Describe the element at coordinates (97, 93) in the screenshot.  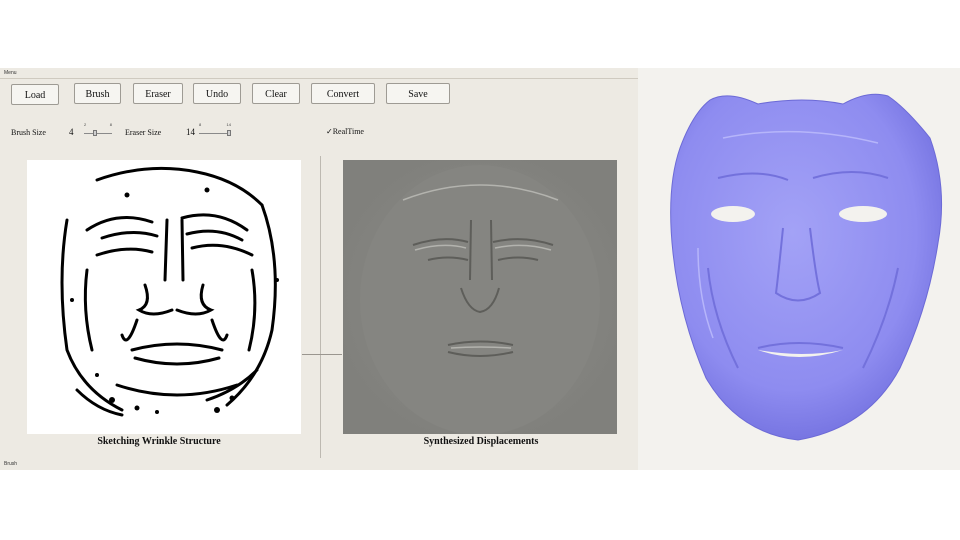
I see `brush-button: Brush` at that location.